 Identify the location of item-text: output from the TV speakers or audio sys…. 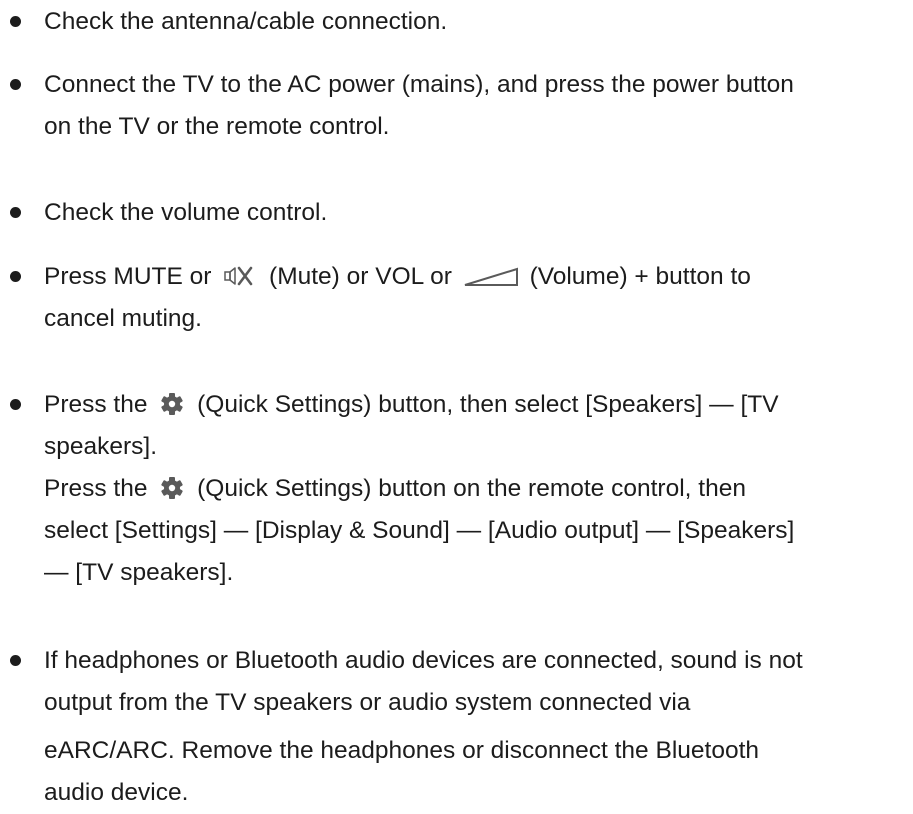
(367, 702).